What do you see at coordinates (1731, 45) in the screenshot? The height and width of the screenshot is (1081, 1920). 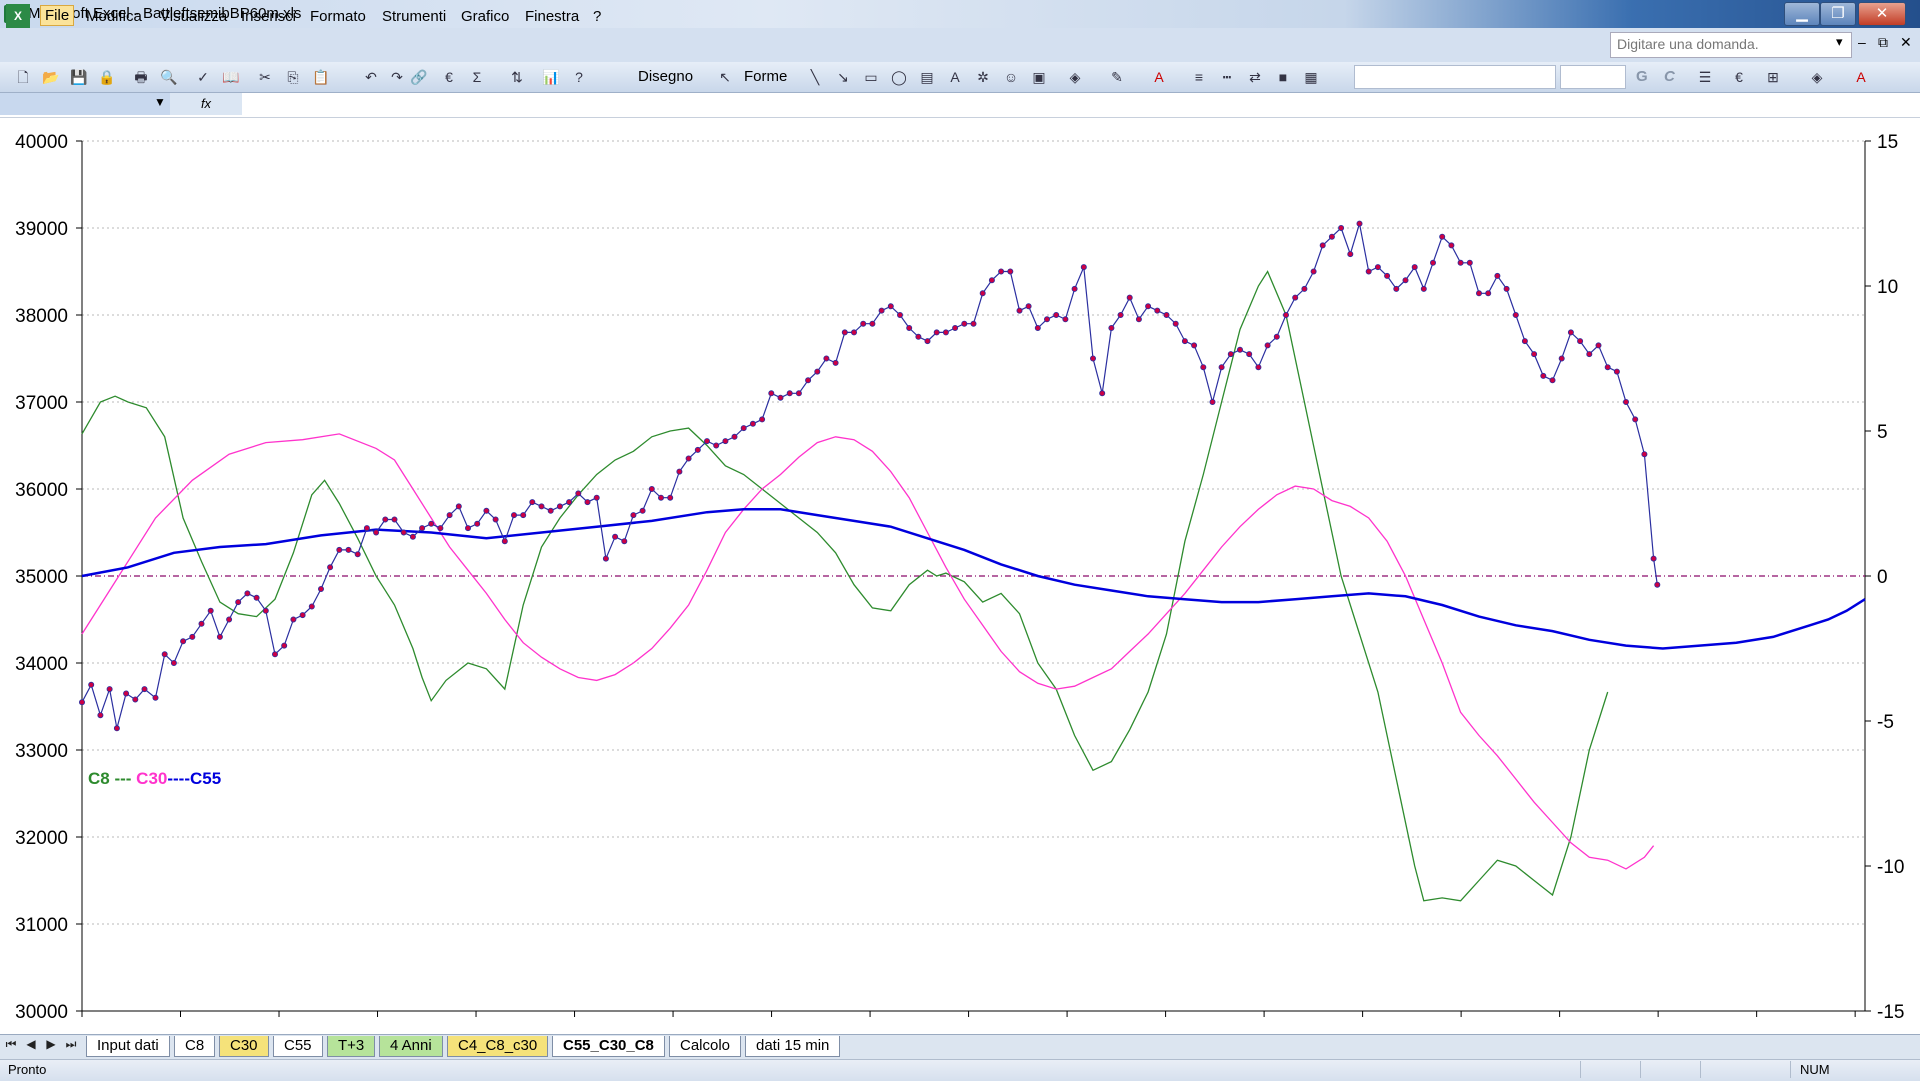 I see `help-search-input: Digitare una domanda.` at bounding box center [1731, 45].